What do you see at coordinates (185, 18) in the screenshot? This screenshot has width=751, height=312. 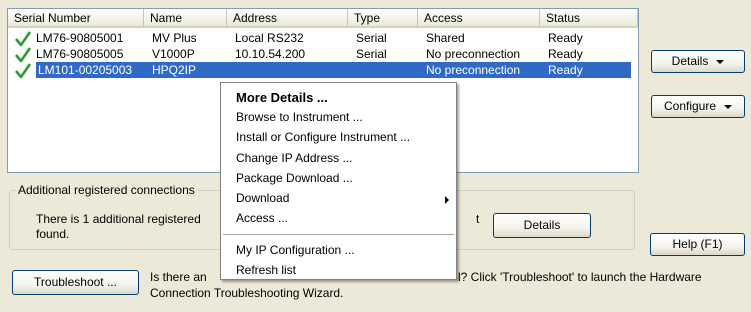 I see `column-header-name: Name` at bounding box center [185, 18].